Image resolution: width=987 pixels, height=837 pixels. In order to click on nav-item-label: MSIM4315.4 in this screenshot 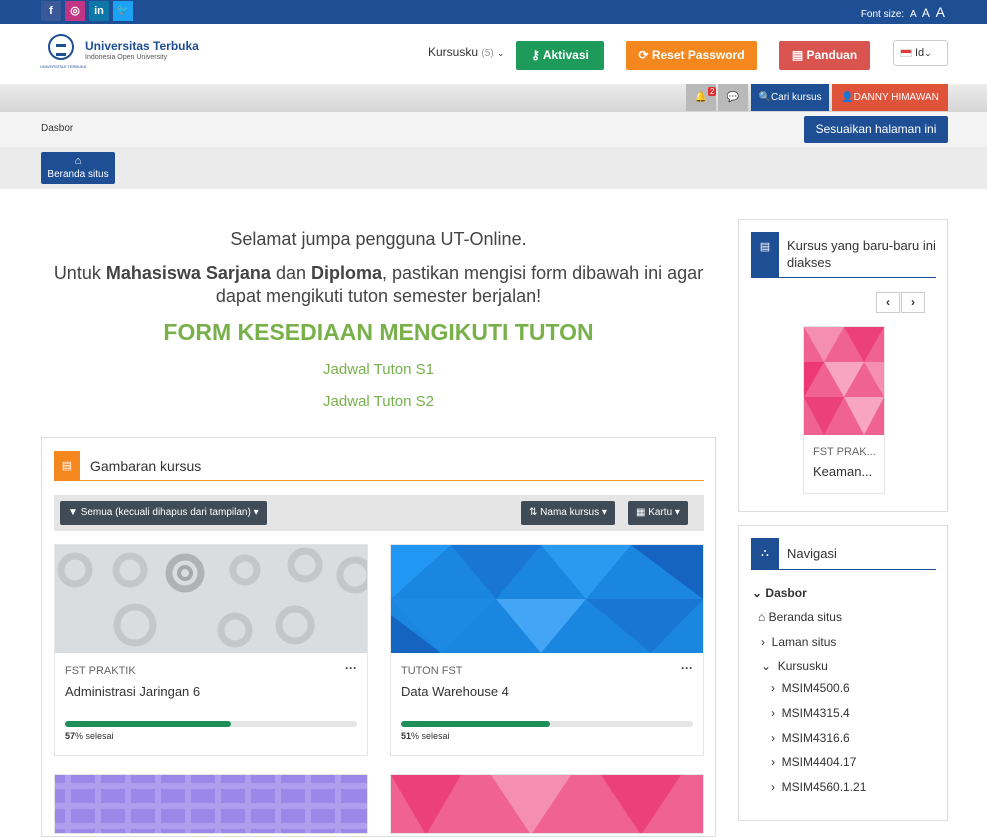, I will do `click(815, 713)`.